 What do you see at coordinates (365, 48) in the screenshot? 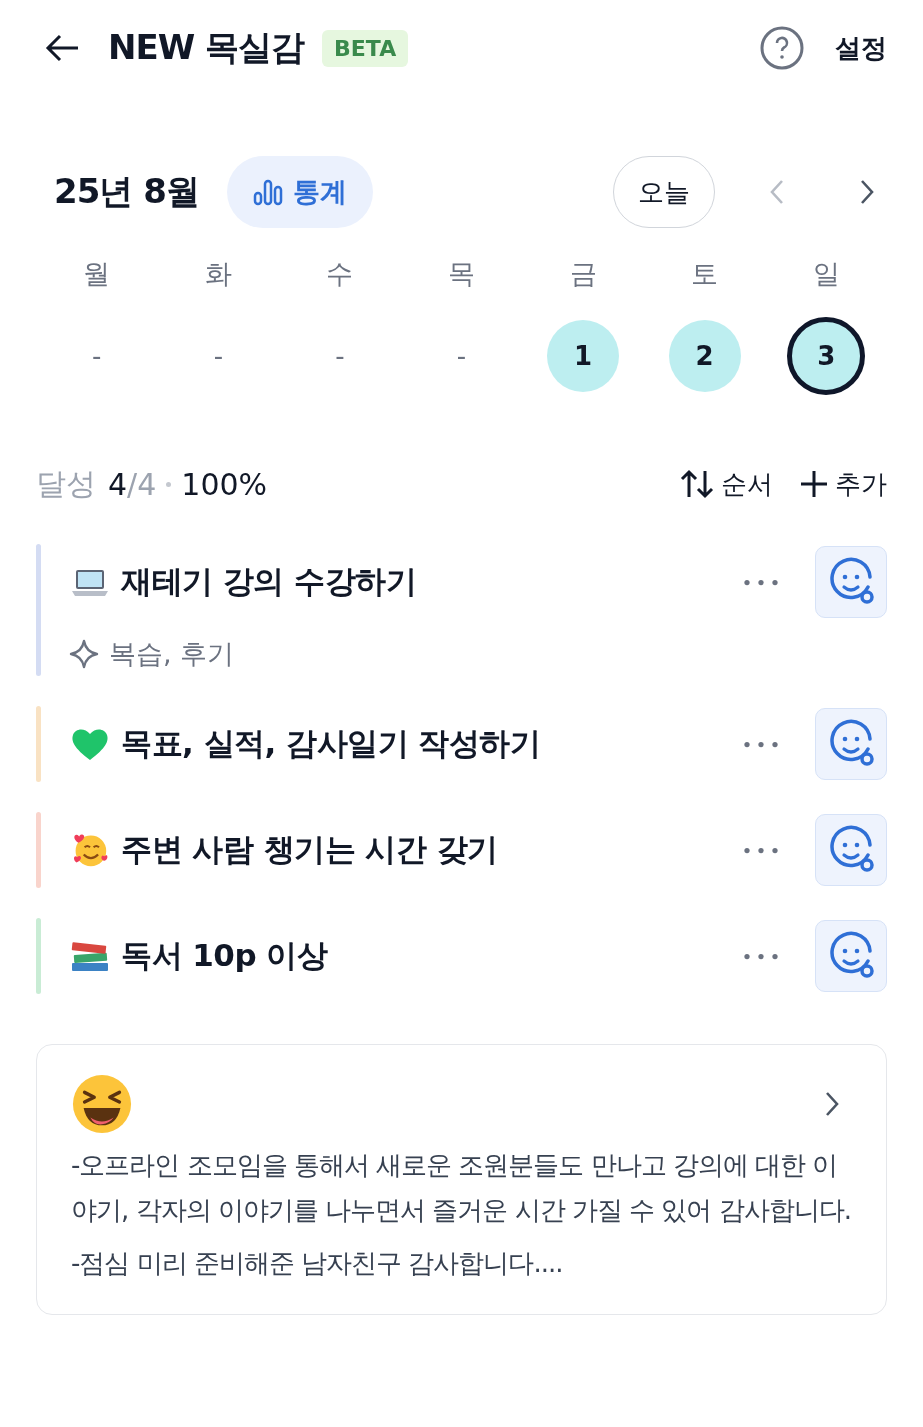
I see `beta-badge: BETA` at bounding box center [365, 48].